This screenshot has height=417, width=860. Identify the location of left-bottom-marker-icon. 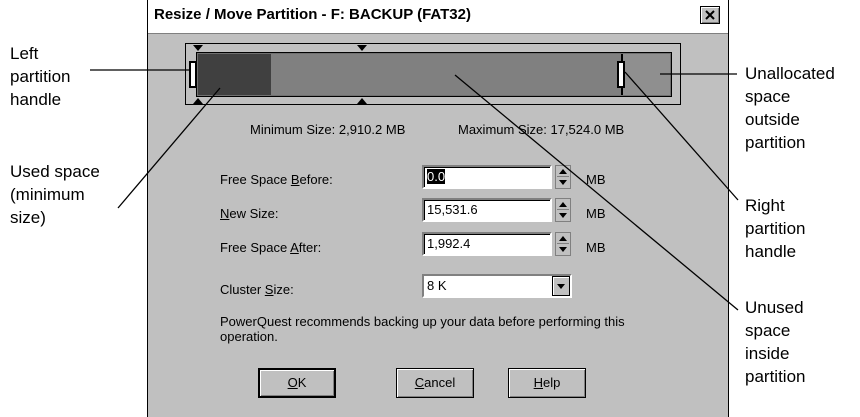
(198, 101).